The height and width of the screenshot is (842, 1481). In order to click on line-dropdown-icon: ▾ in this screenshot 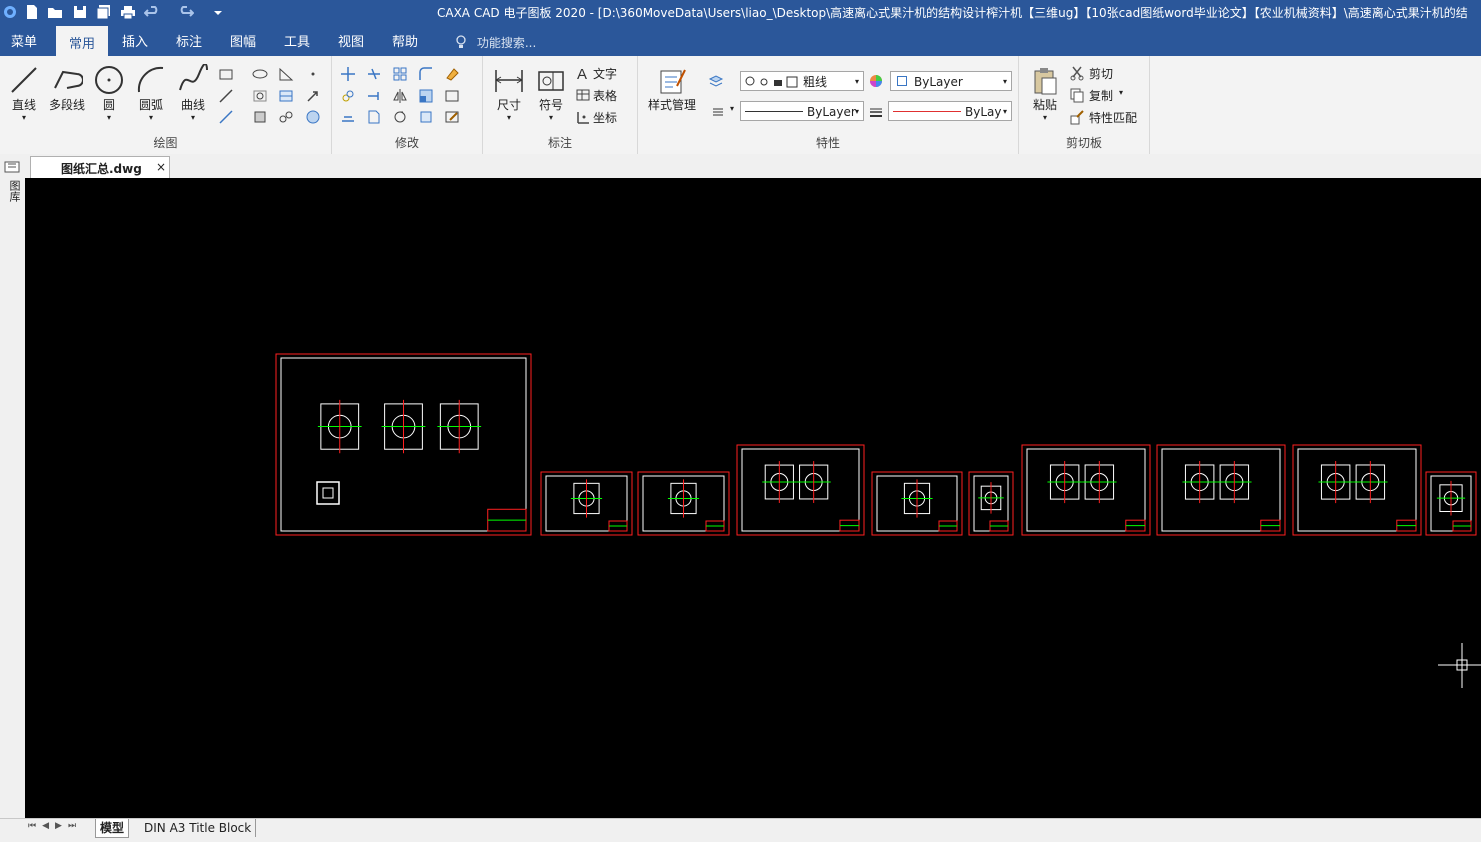, I will do `click(24, 117)`.